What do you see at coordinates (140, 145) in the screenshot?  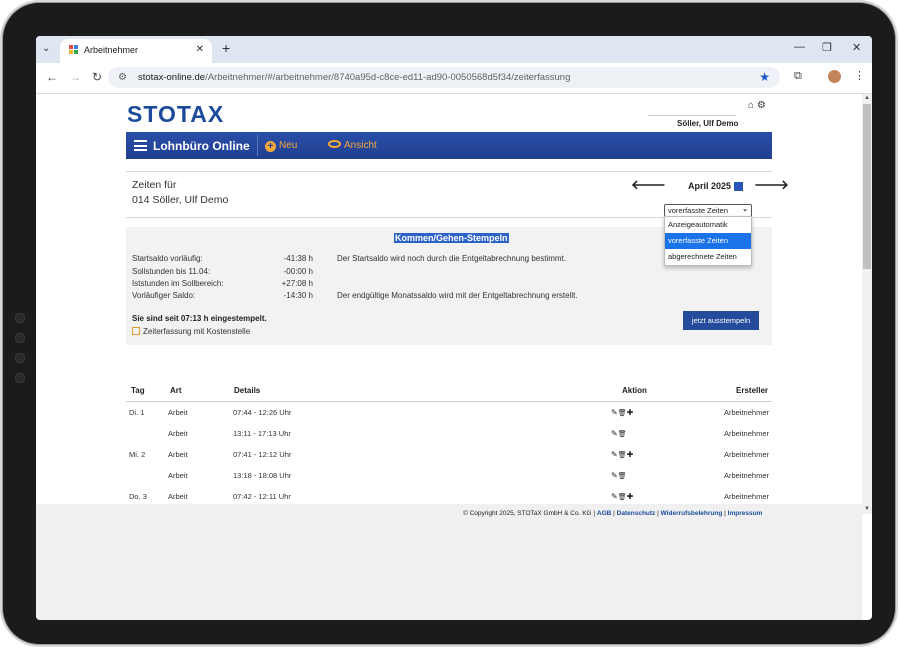 I see `hamburger-menu-icon` at bounding box center [140, 145].